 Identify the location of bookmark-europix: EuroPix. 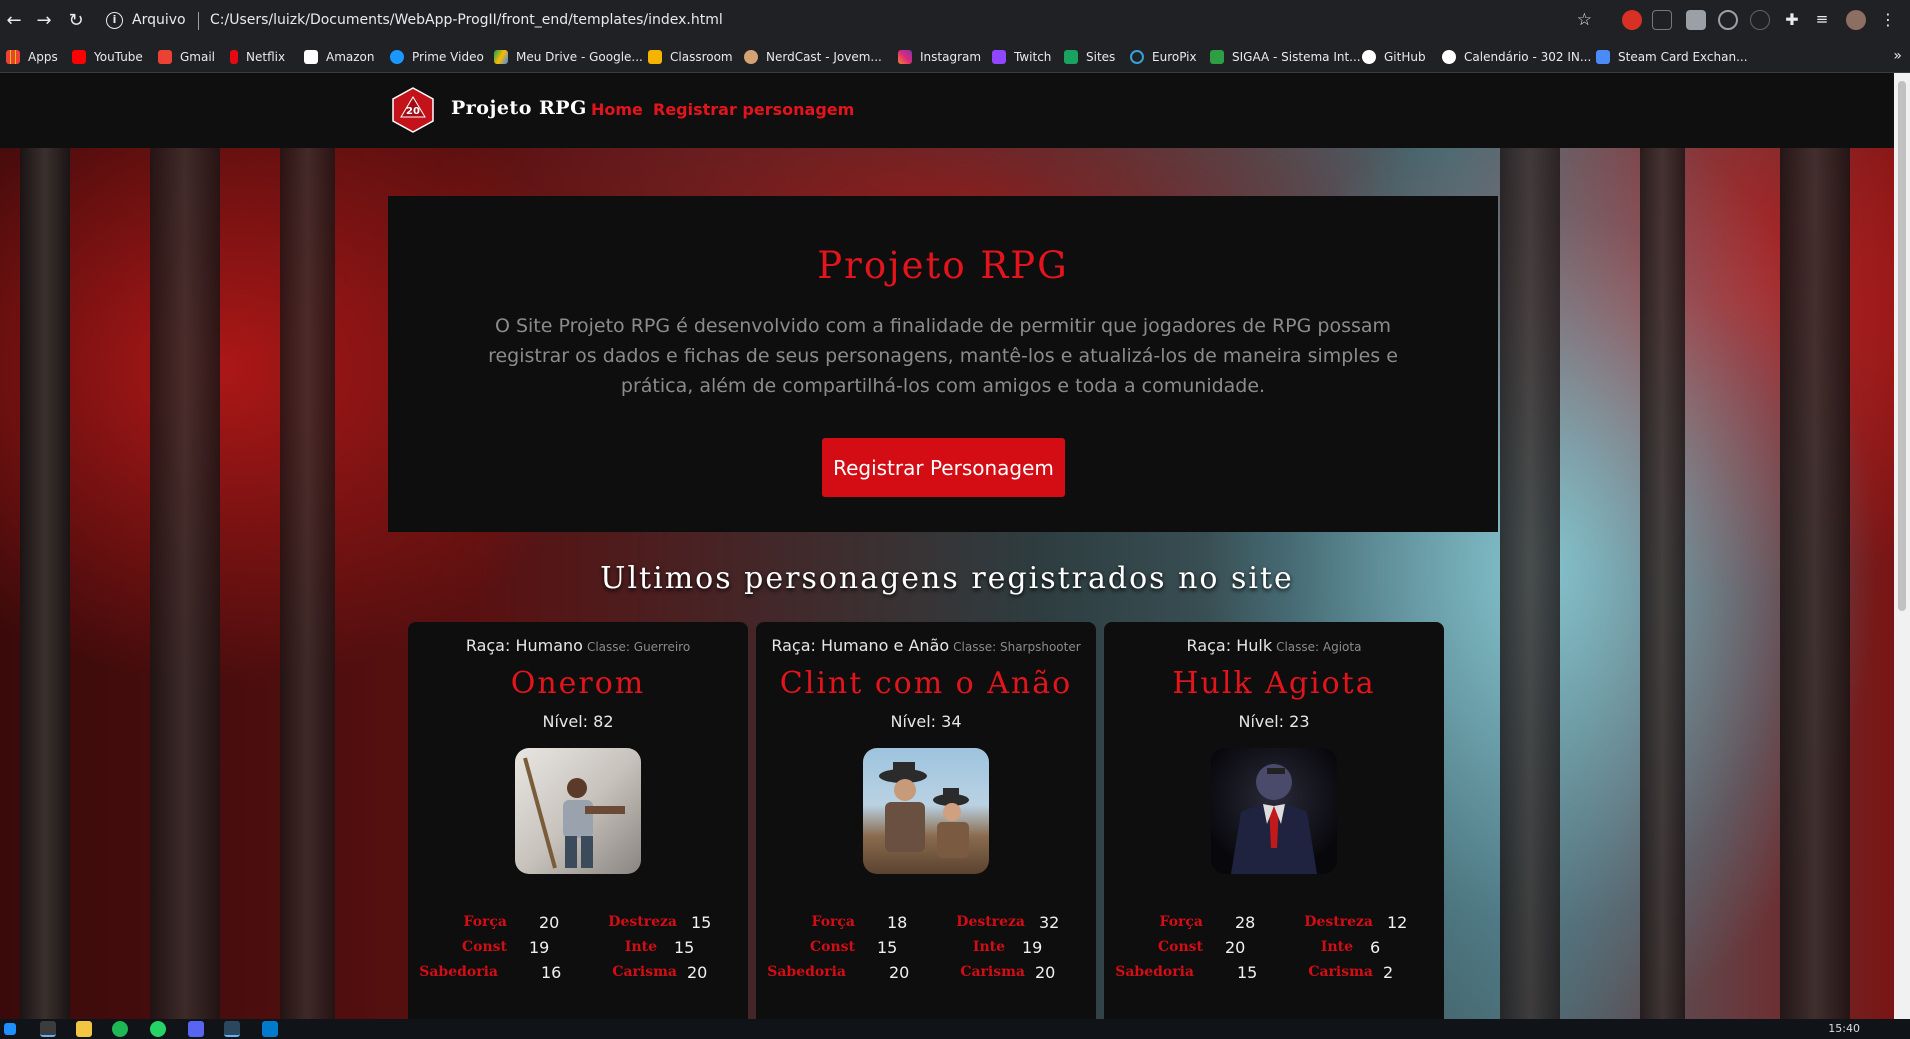
(1163, 57).